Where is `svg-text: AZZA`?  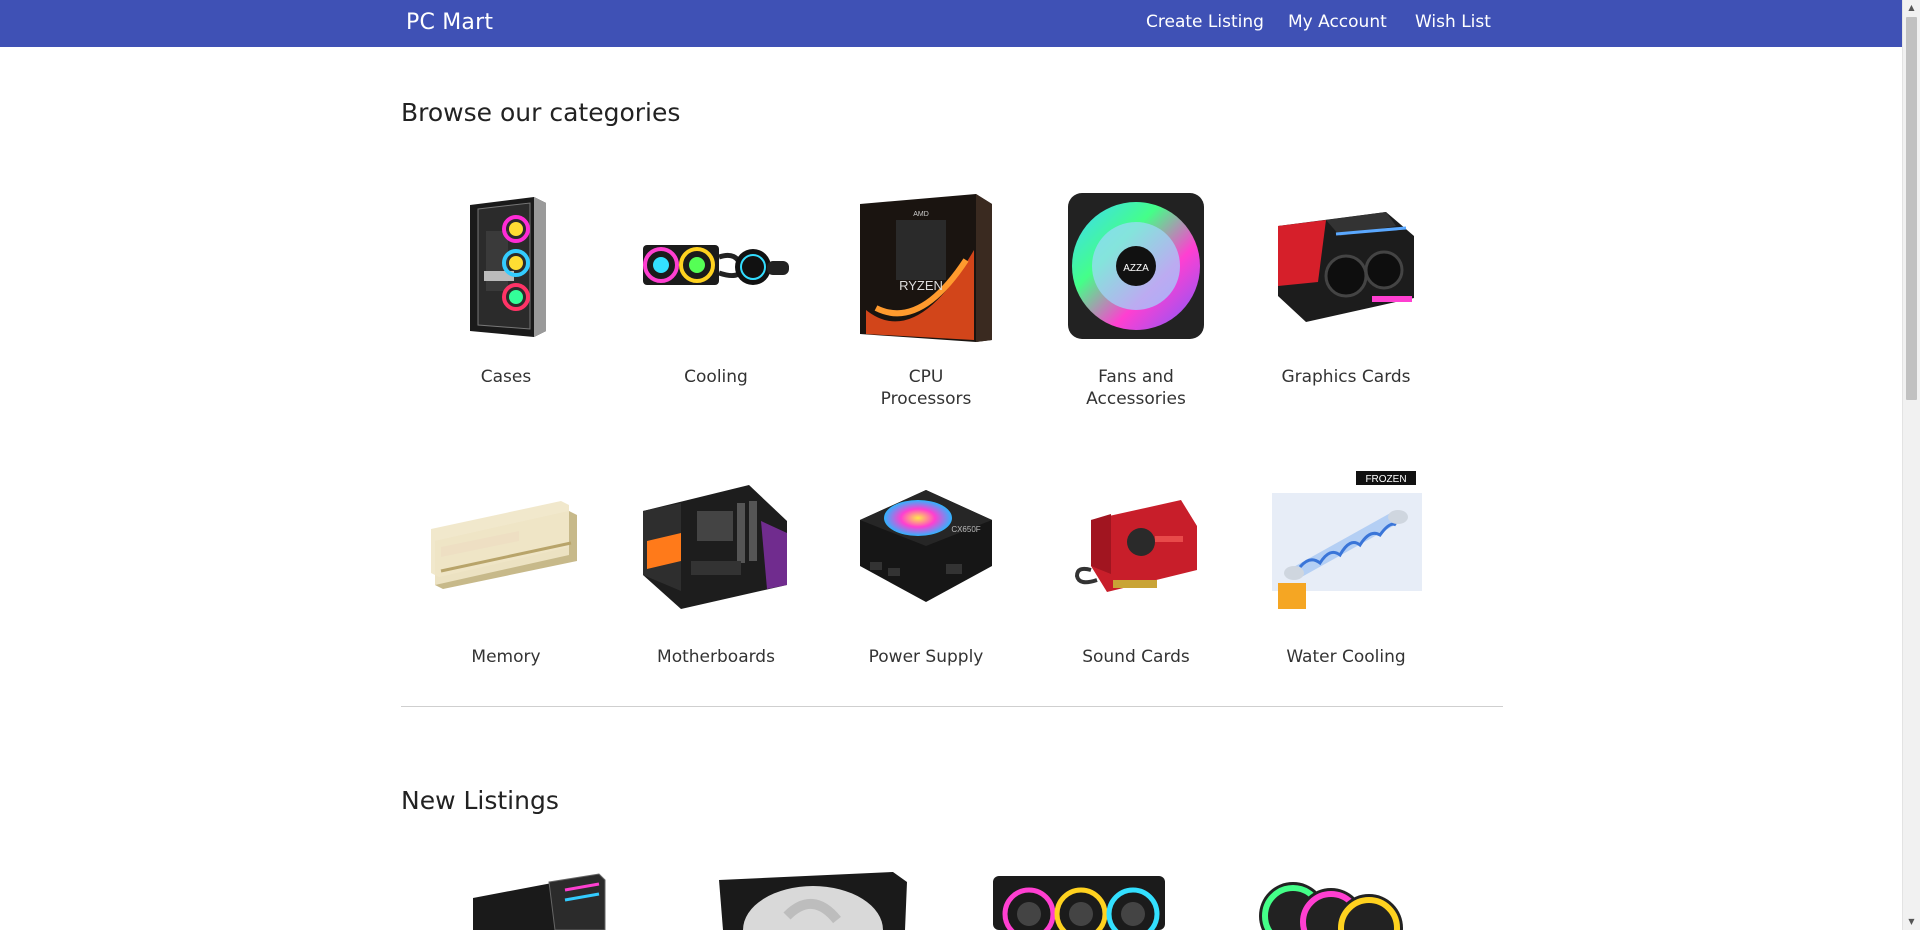 svg-text: AZZA is located at coordinates (1136, 268).